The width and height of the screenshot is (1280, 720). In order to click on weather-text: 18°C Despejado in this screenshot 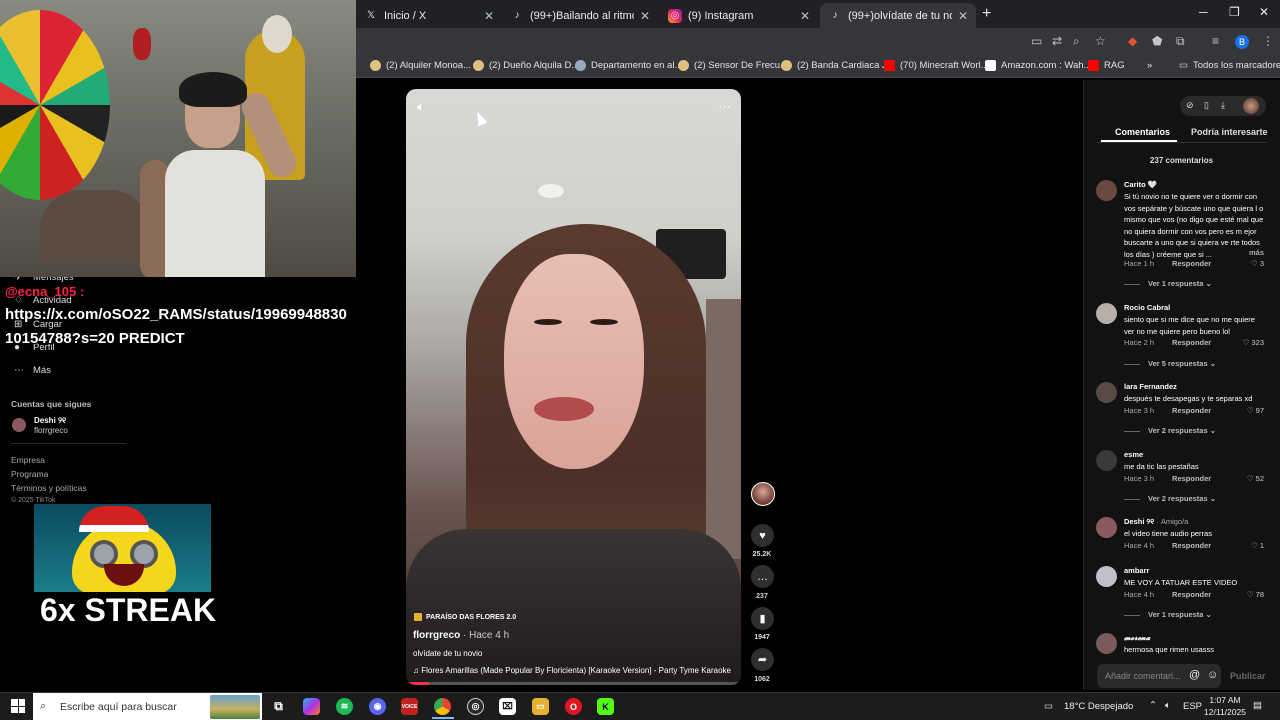, I will do `click(1098, 706)`.